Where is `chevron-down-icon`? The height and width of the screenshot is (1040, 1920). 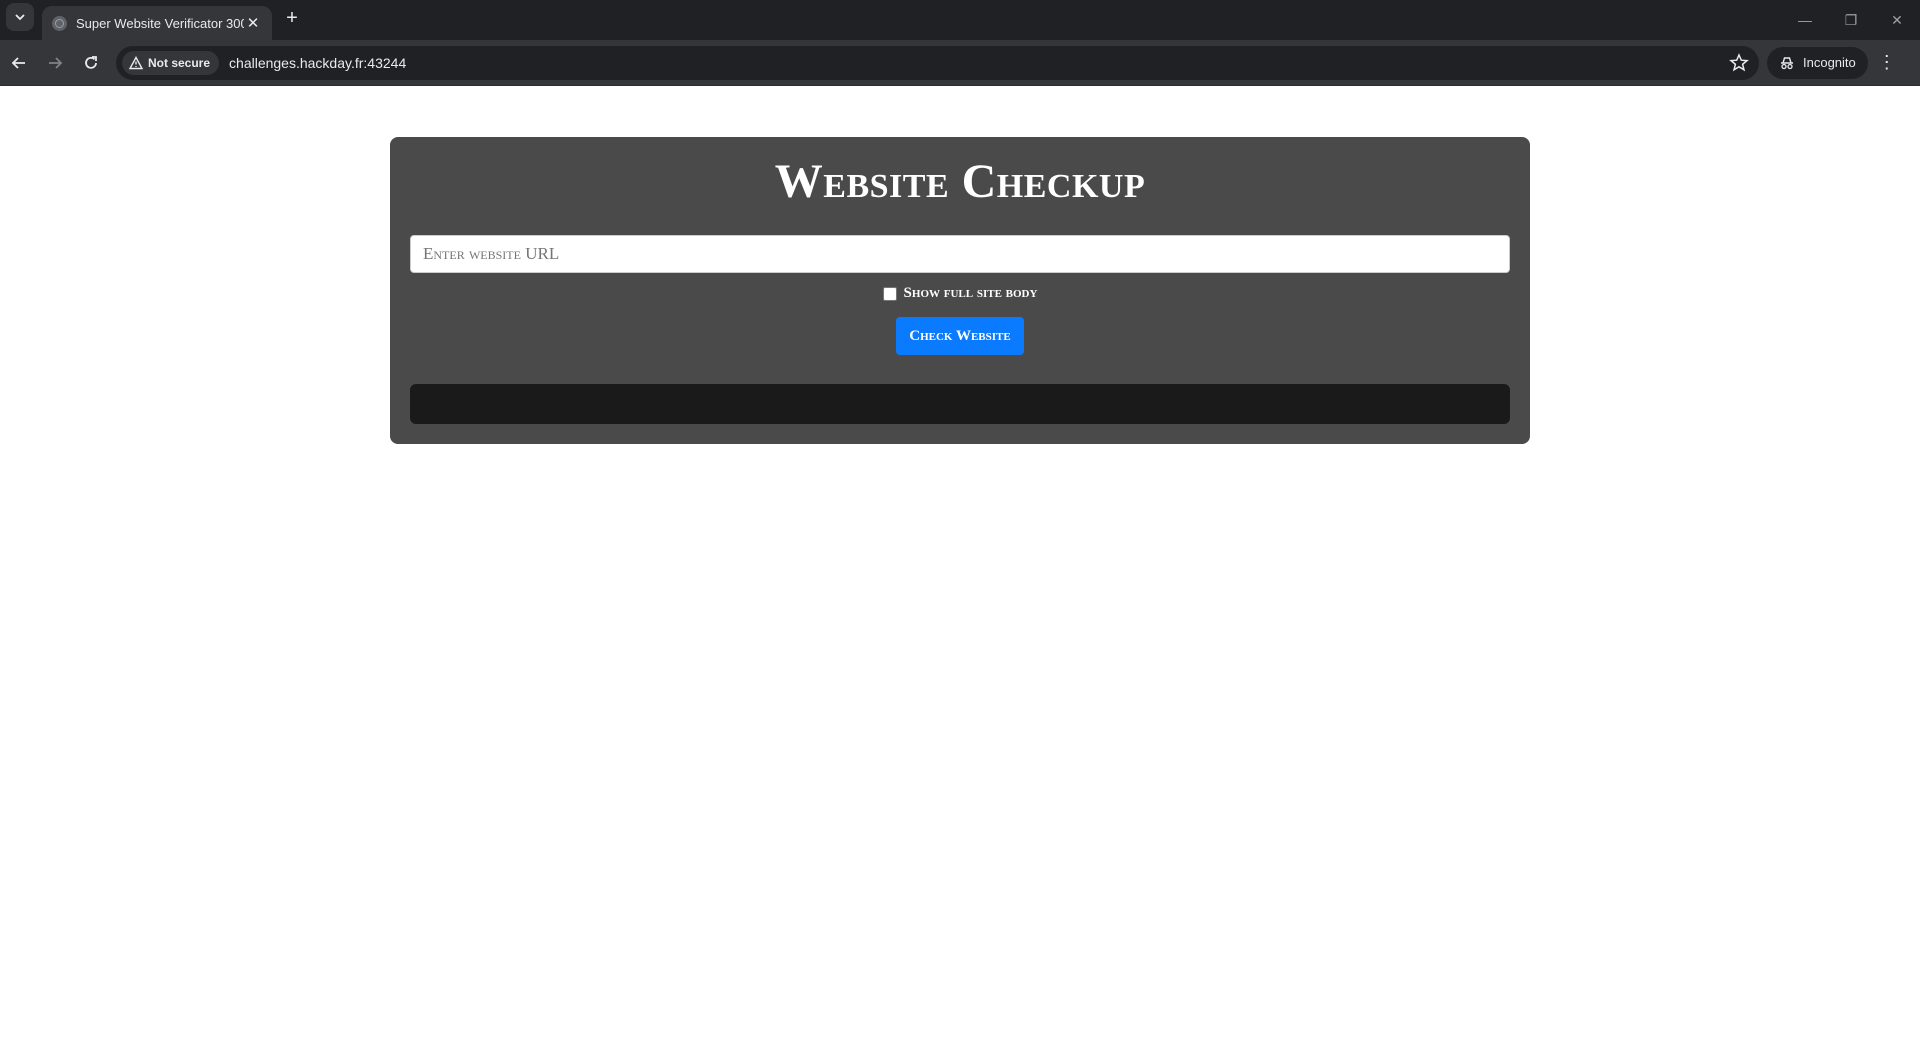 chevron-down-icon is located at coordinates (20, 17).